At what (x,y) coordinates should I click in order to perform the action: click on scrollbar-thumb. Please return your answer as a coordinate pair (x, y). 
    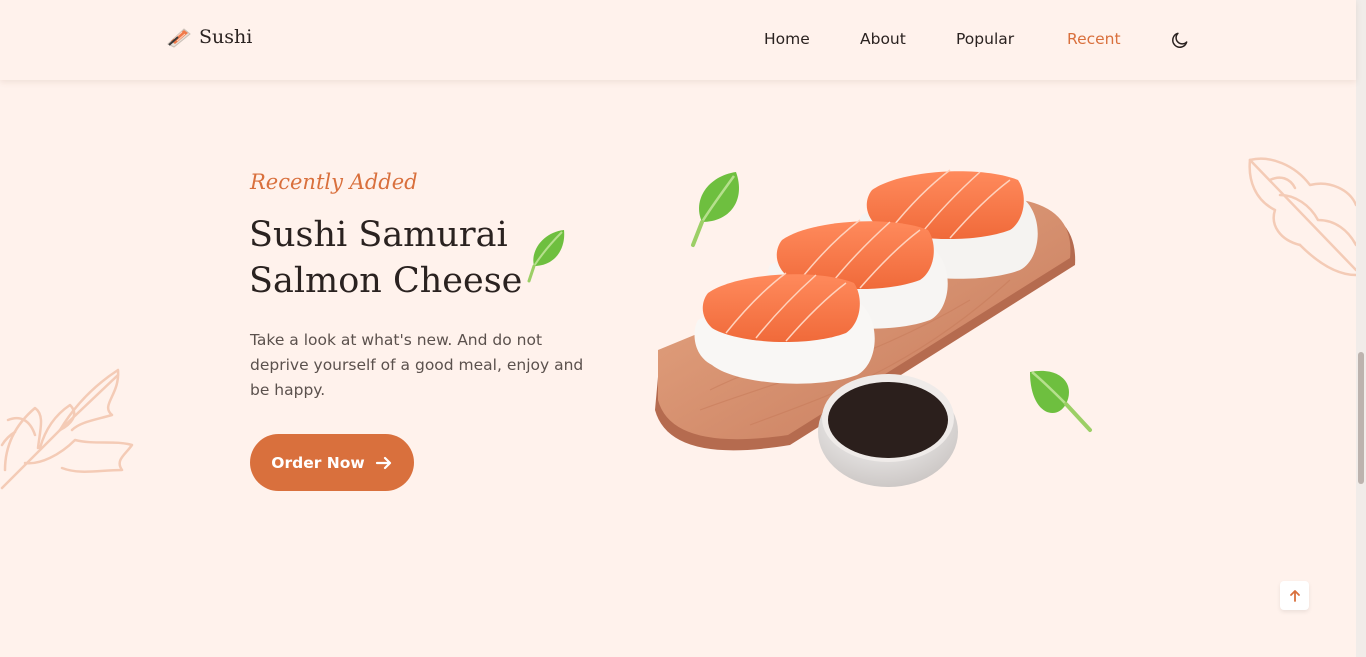
    Looking at the image, I should click on (1361, 418).